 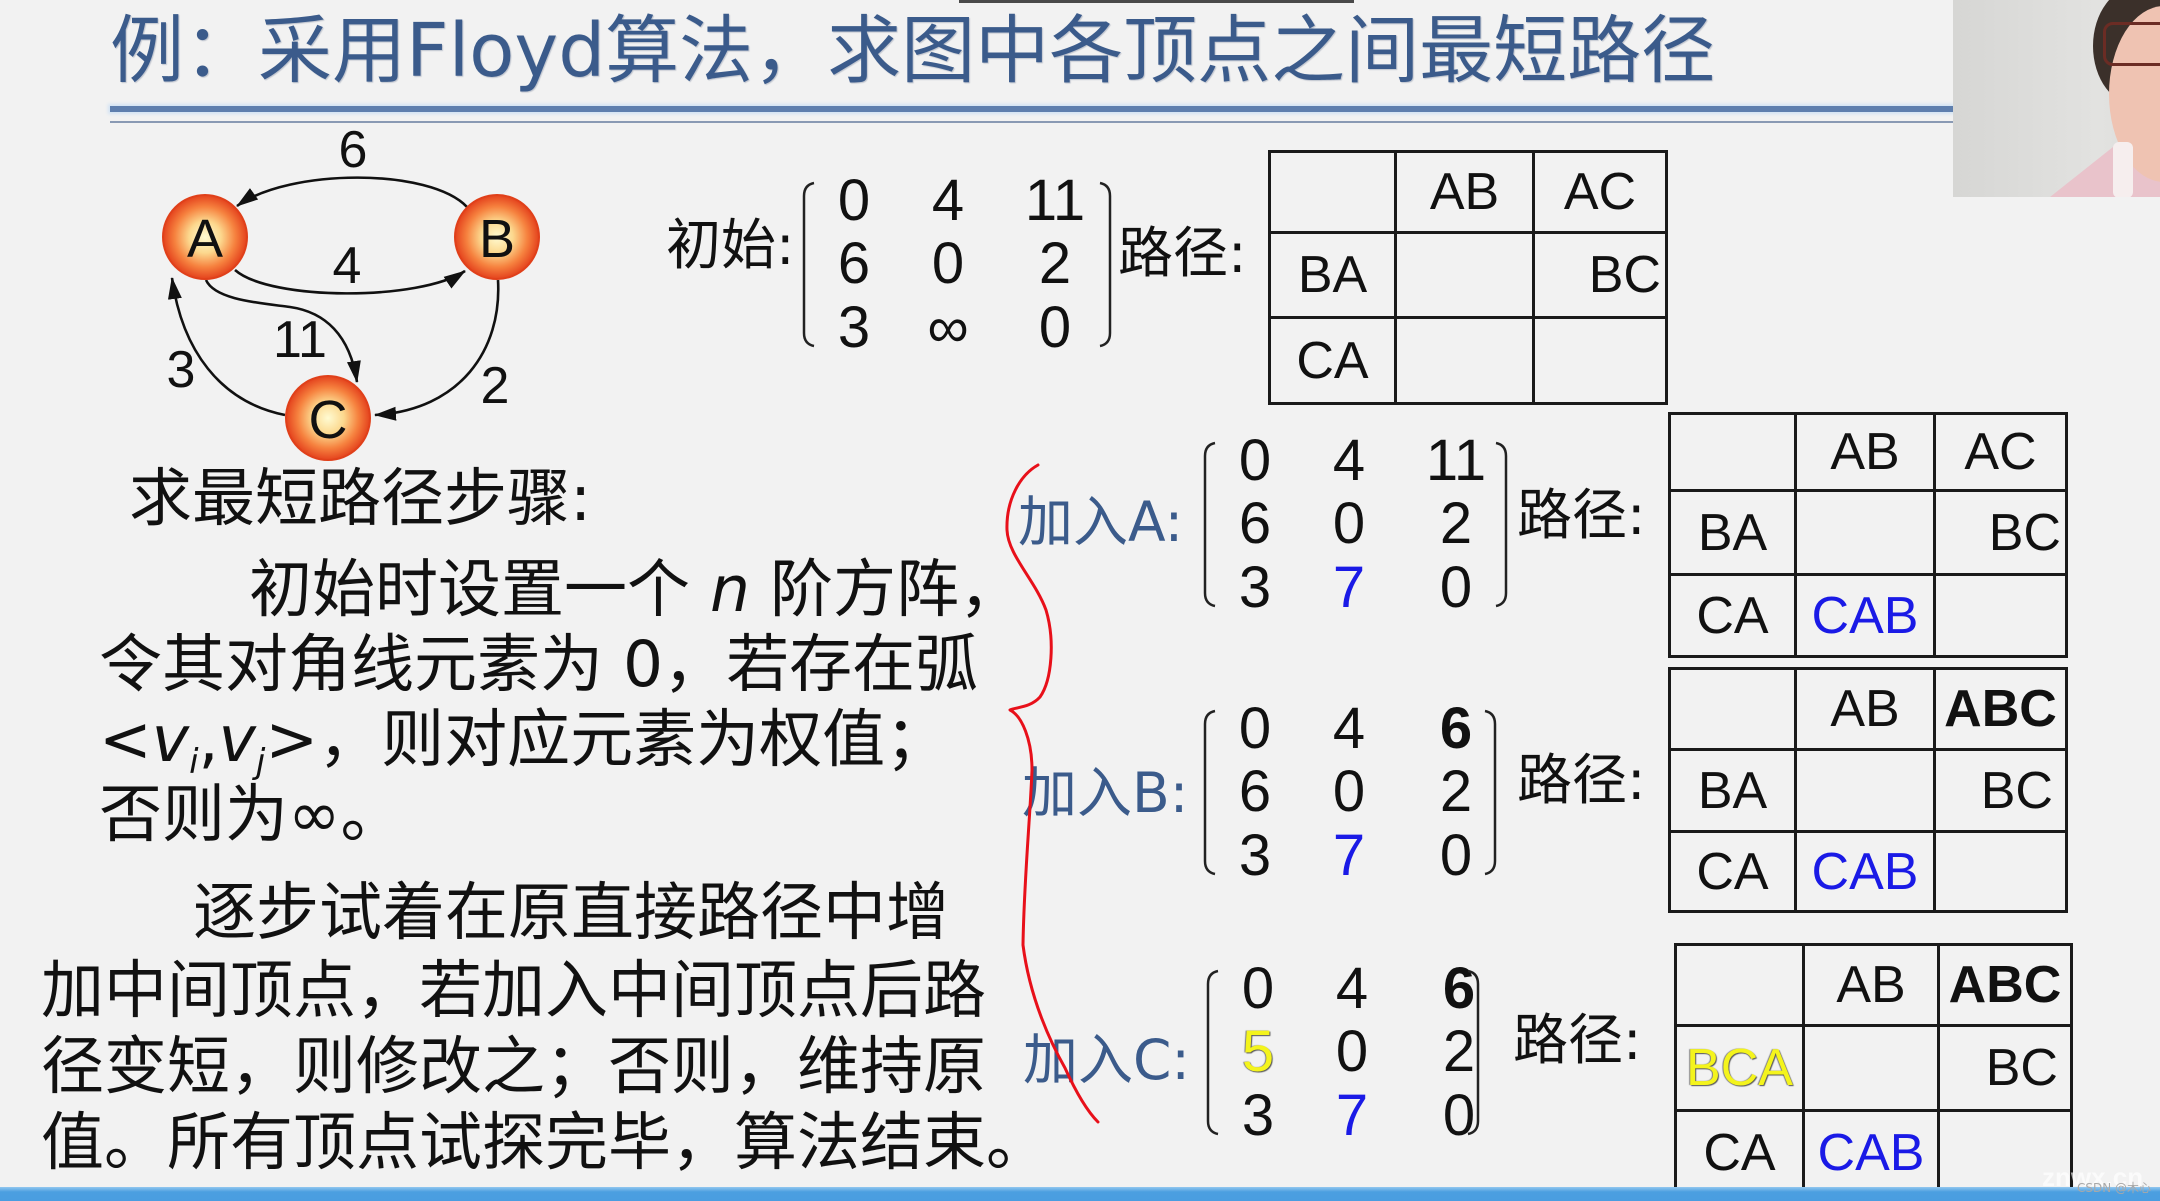 What do you see at coordinates (194, 762) in the screenshot?
I see `subscript-i: i` at bounding box center [194, 762].